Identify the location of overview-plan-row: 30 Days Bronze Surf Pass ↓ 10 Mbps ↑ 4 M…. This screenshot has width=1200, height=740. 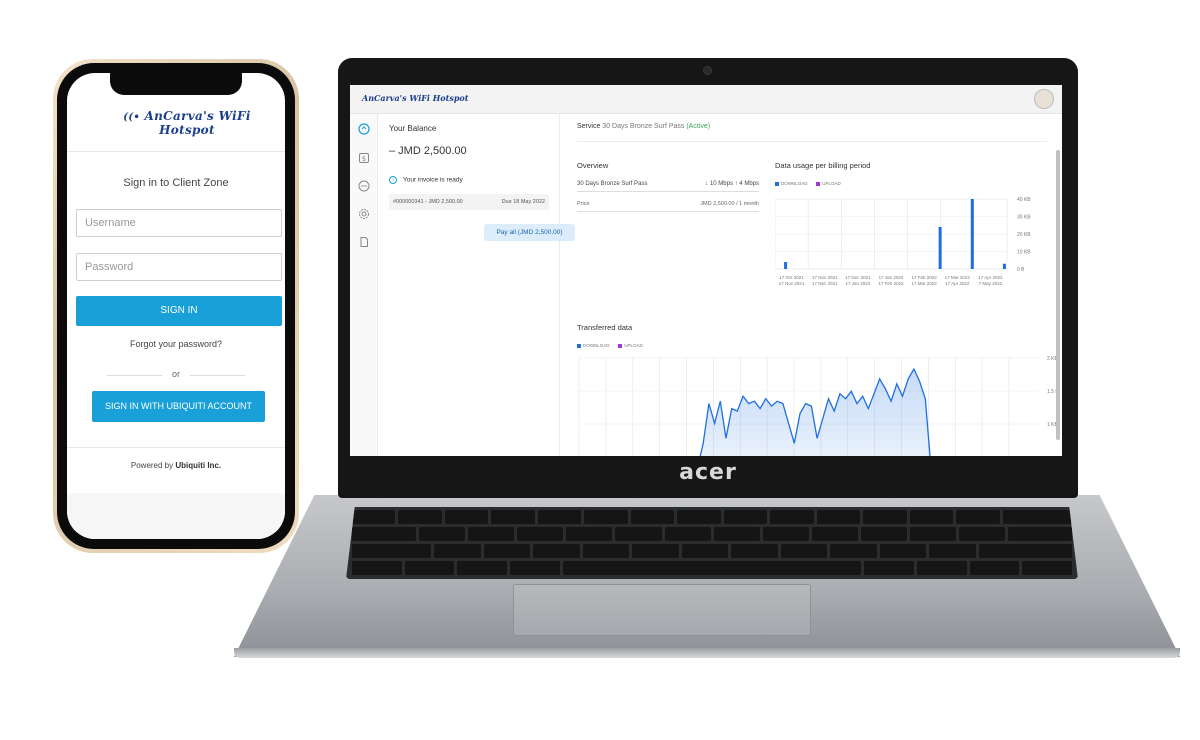
(668, 186).